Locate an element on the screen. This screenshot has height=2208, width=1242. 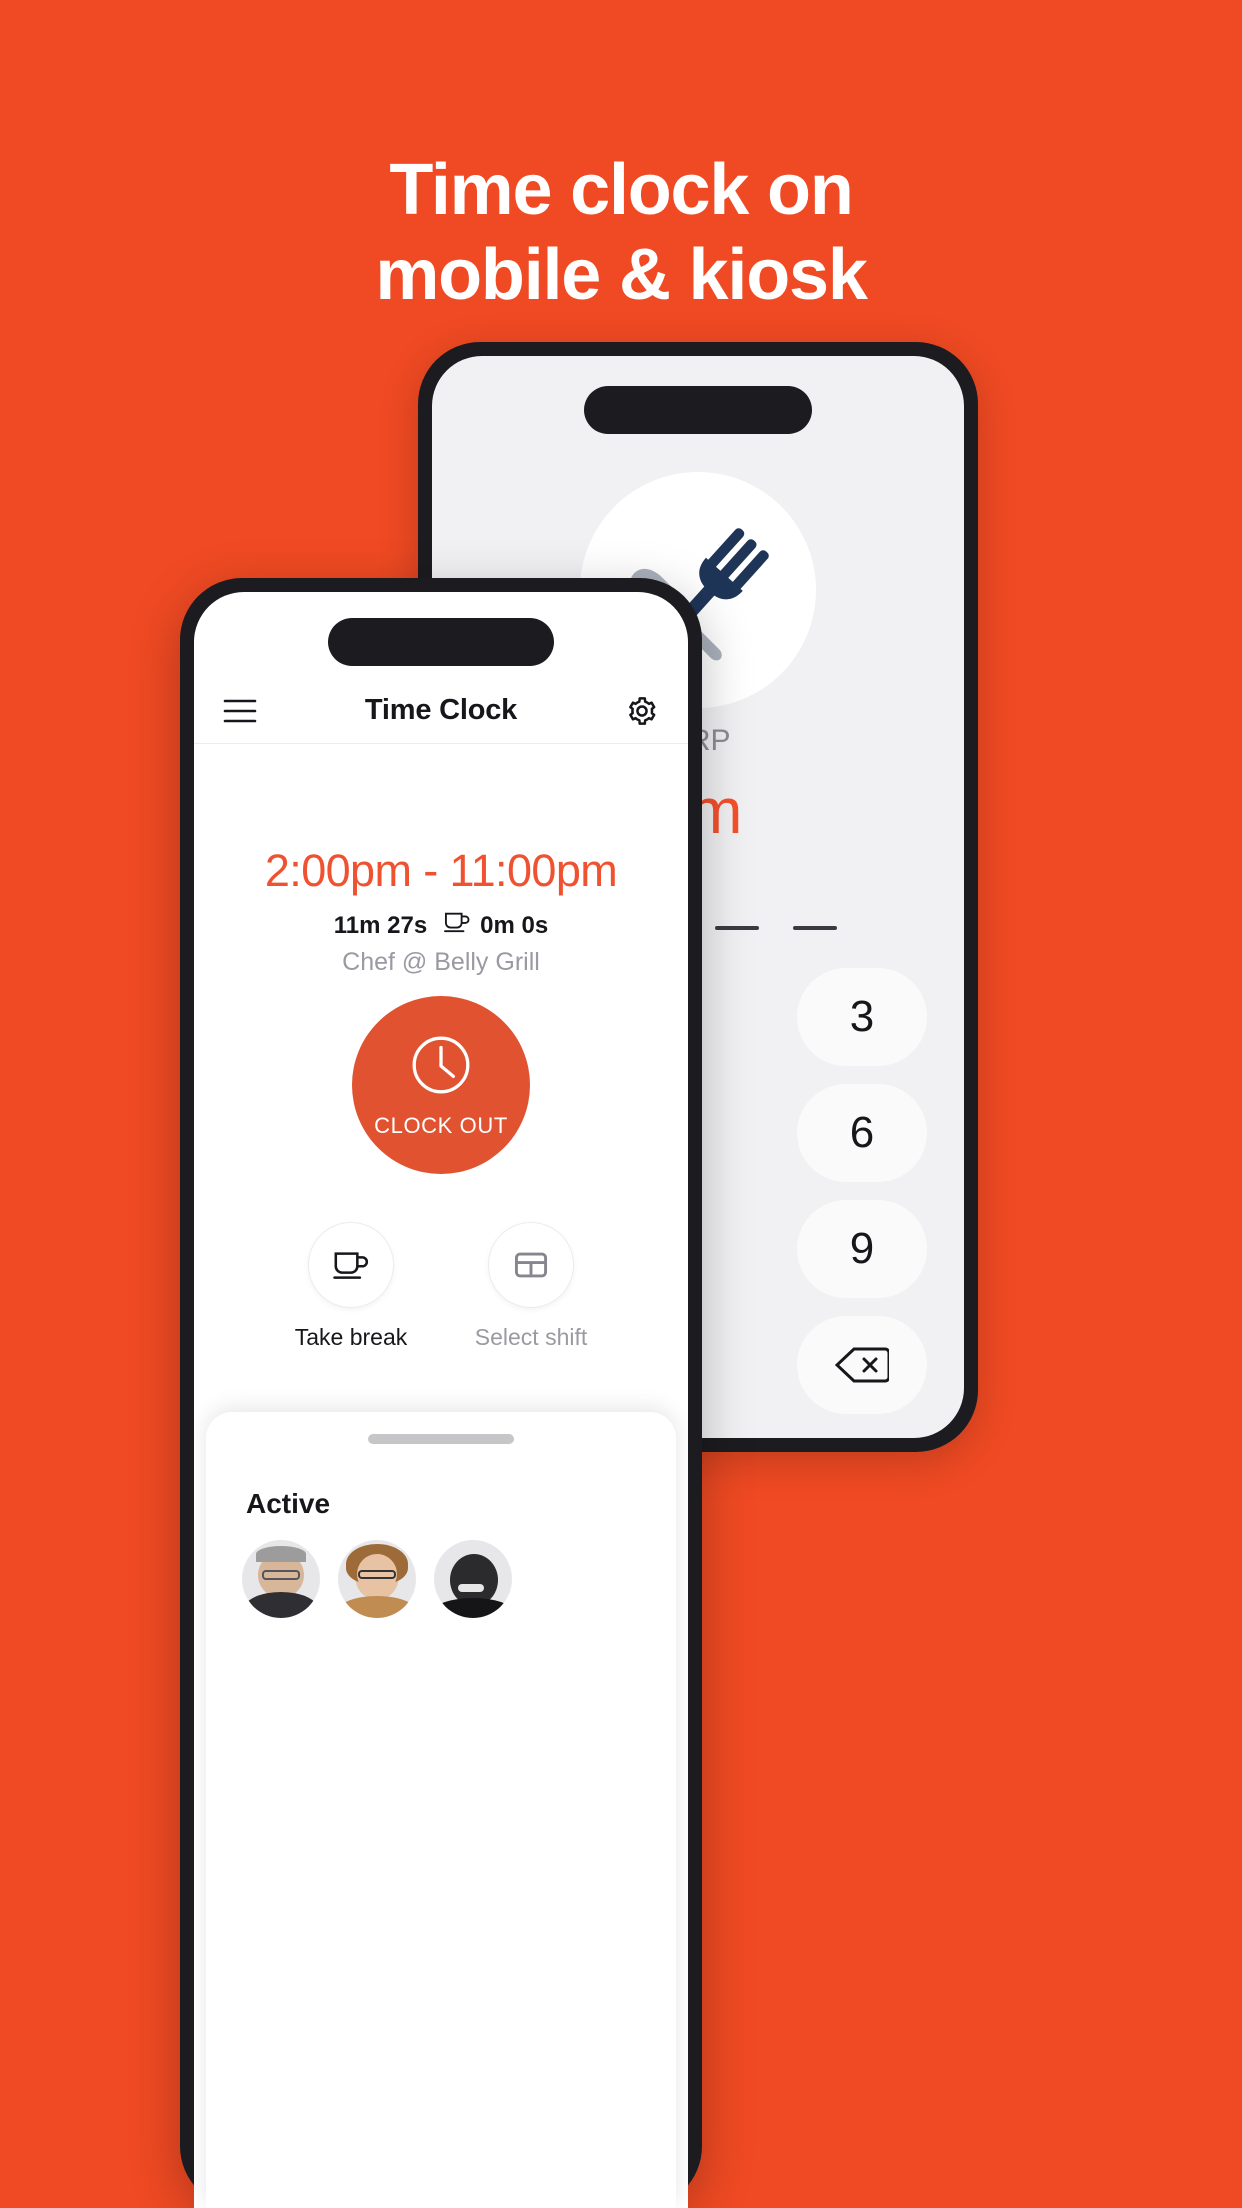
worked-time: 11m 27s is located at coordinates (380, 925).